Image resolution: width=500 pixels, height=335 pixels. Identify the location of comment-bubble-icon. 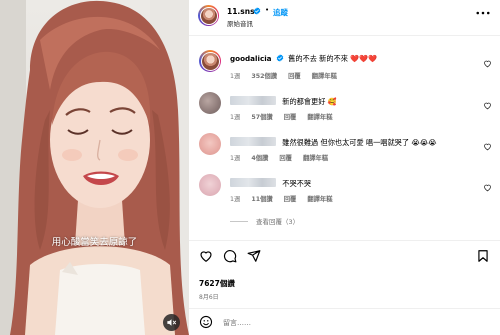
(230, 256).